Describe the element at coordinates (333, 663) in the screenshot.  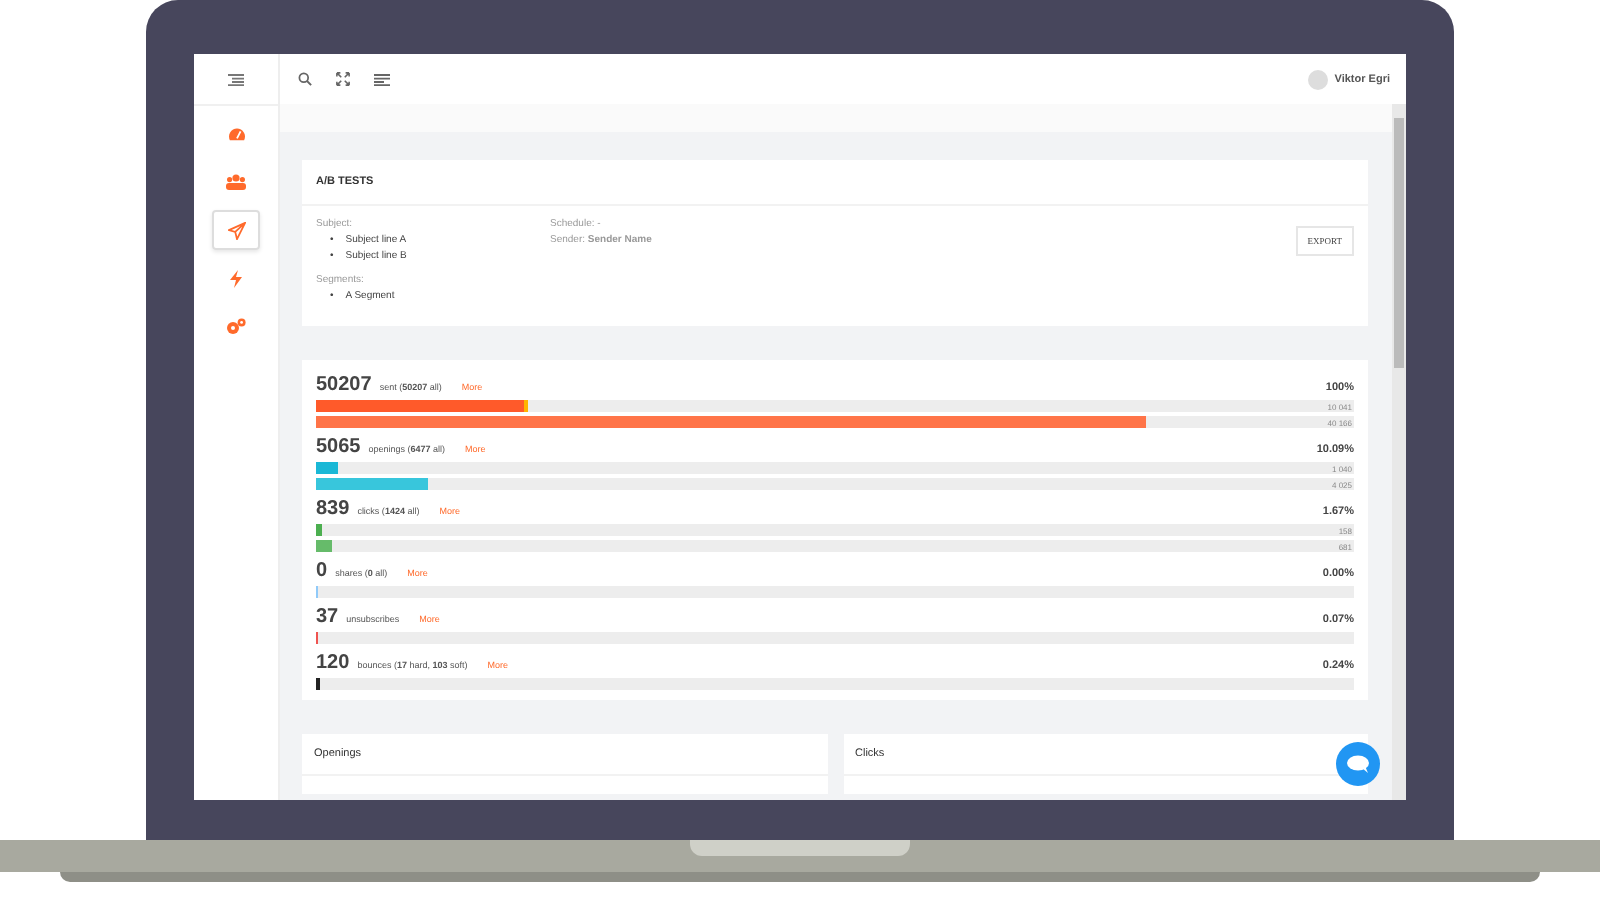
I see `stat-count: 120` at that location.